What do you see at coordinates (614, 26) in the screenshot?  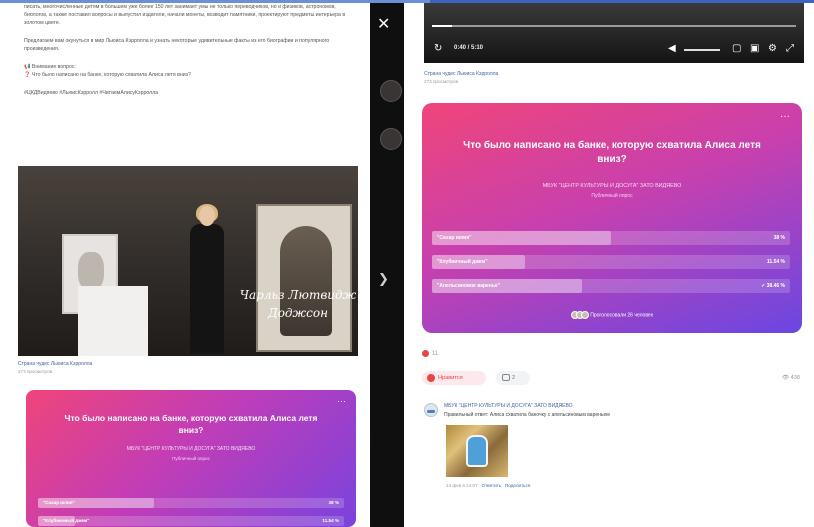 I see `video-seek-bar` at bounding box center [614, 26].